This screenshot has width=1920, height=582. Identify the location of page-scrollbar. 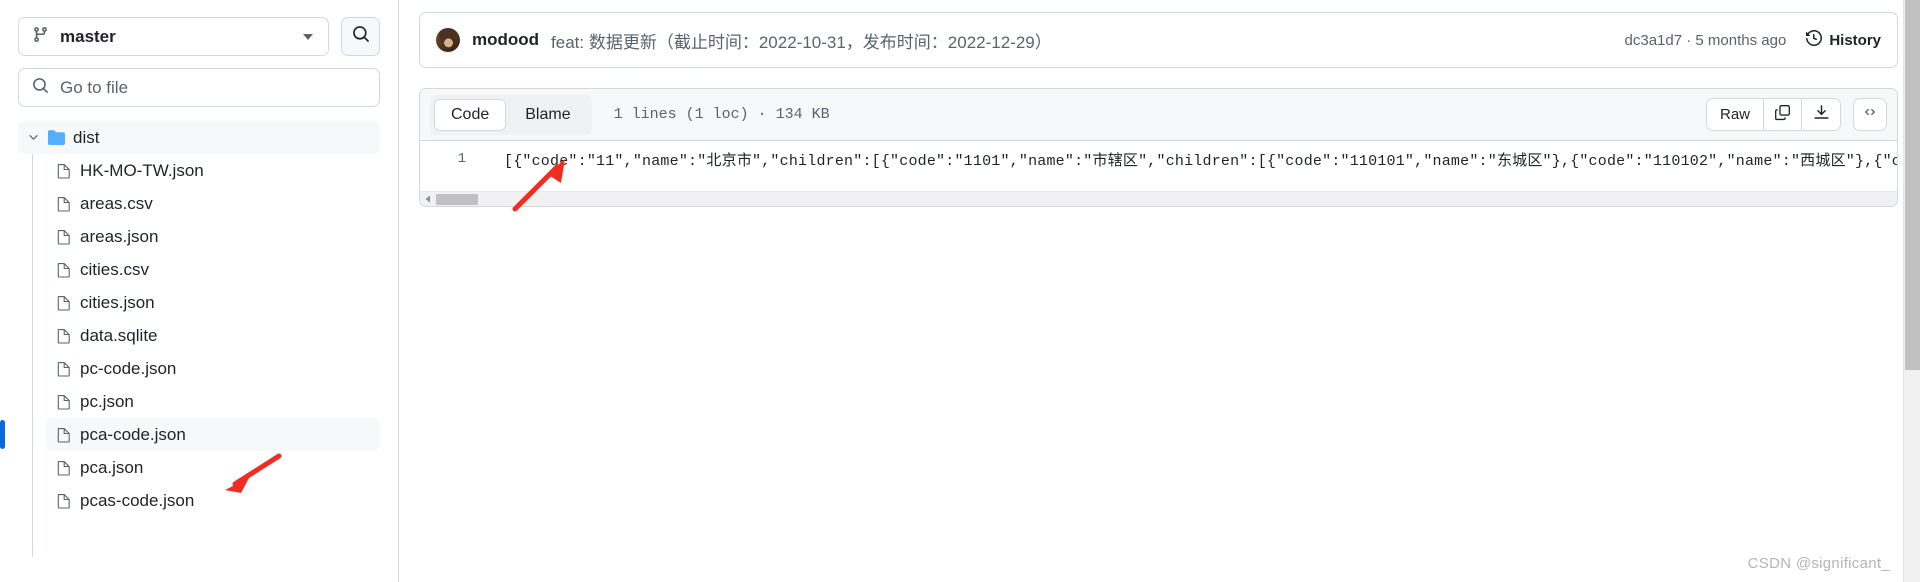
(1911, 291).